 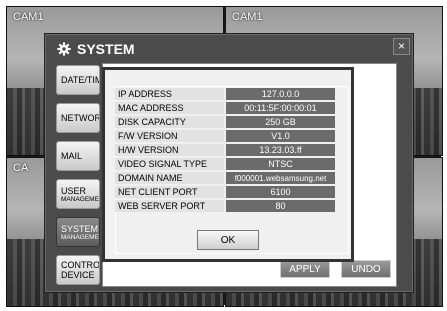 What do you see at coordinates (169, 164) in the screenshot?
I see `info-label: VIDEO SIGNAL TYPE` at bounding box center [169, 164].